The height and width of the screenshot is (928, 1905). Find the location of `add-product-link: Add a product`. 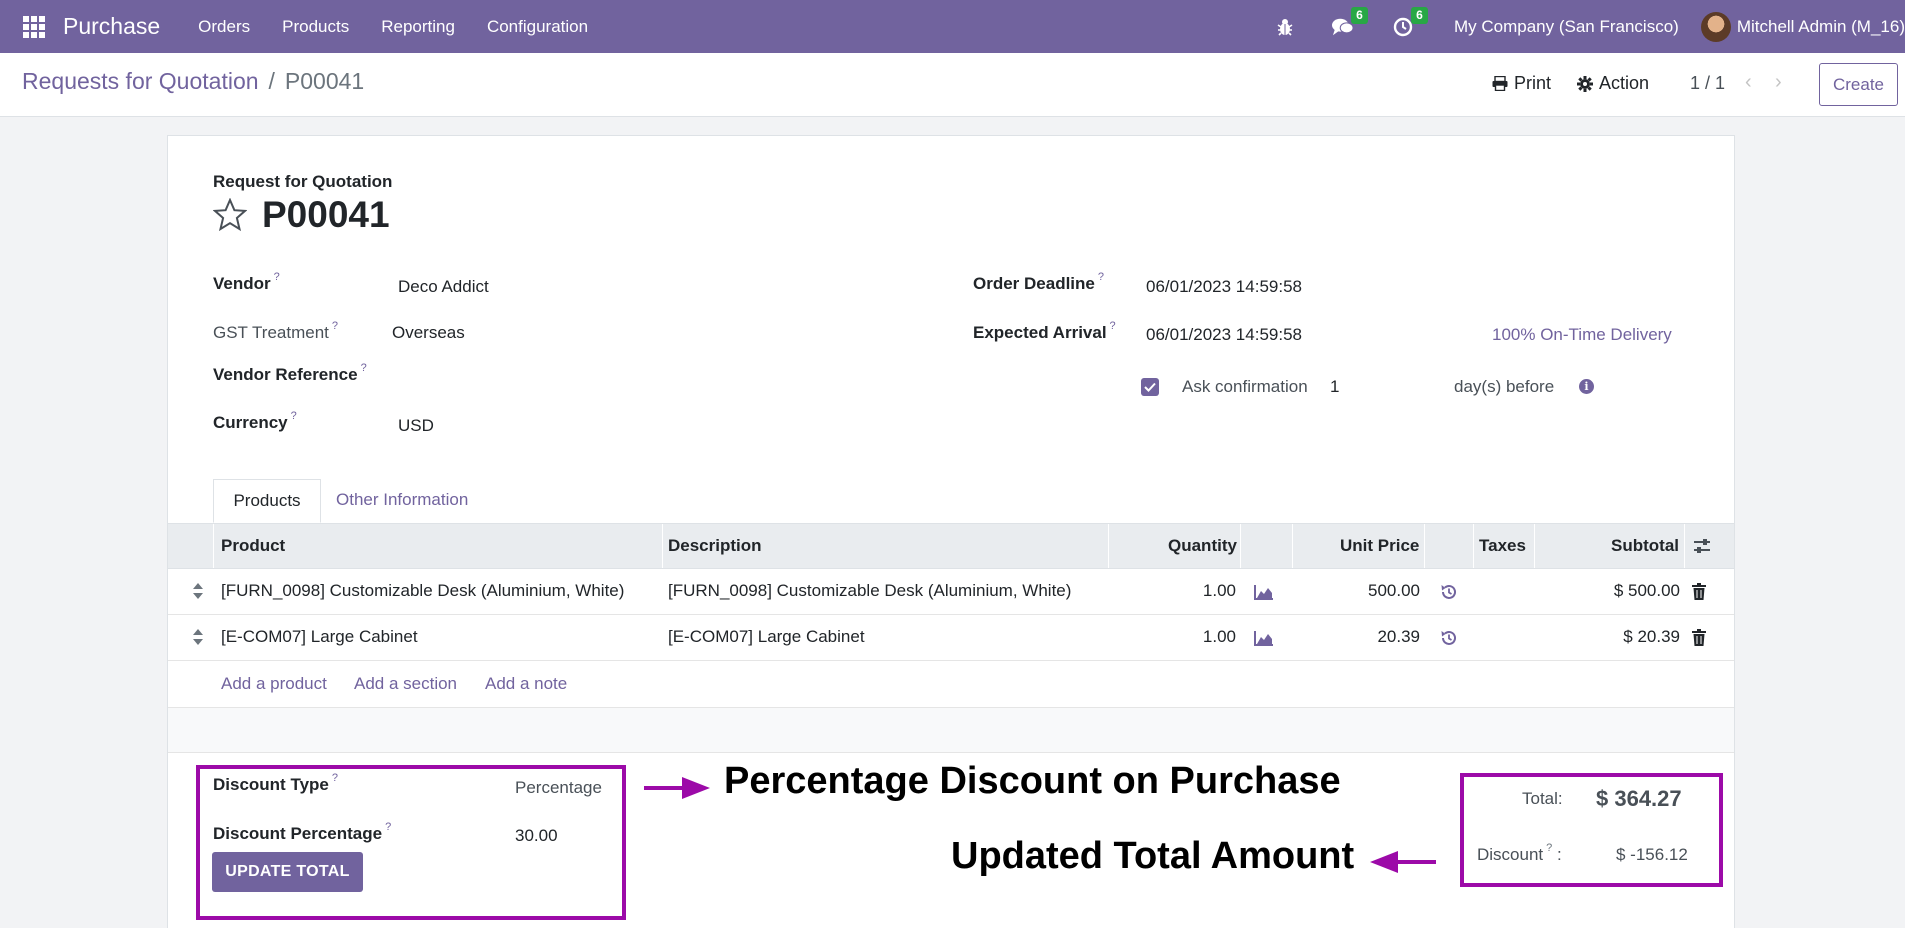

add-product-link: Add a product is located at coordinates (274, 684).